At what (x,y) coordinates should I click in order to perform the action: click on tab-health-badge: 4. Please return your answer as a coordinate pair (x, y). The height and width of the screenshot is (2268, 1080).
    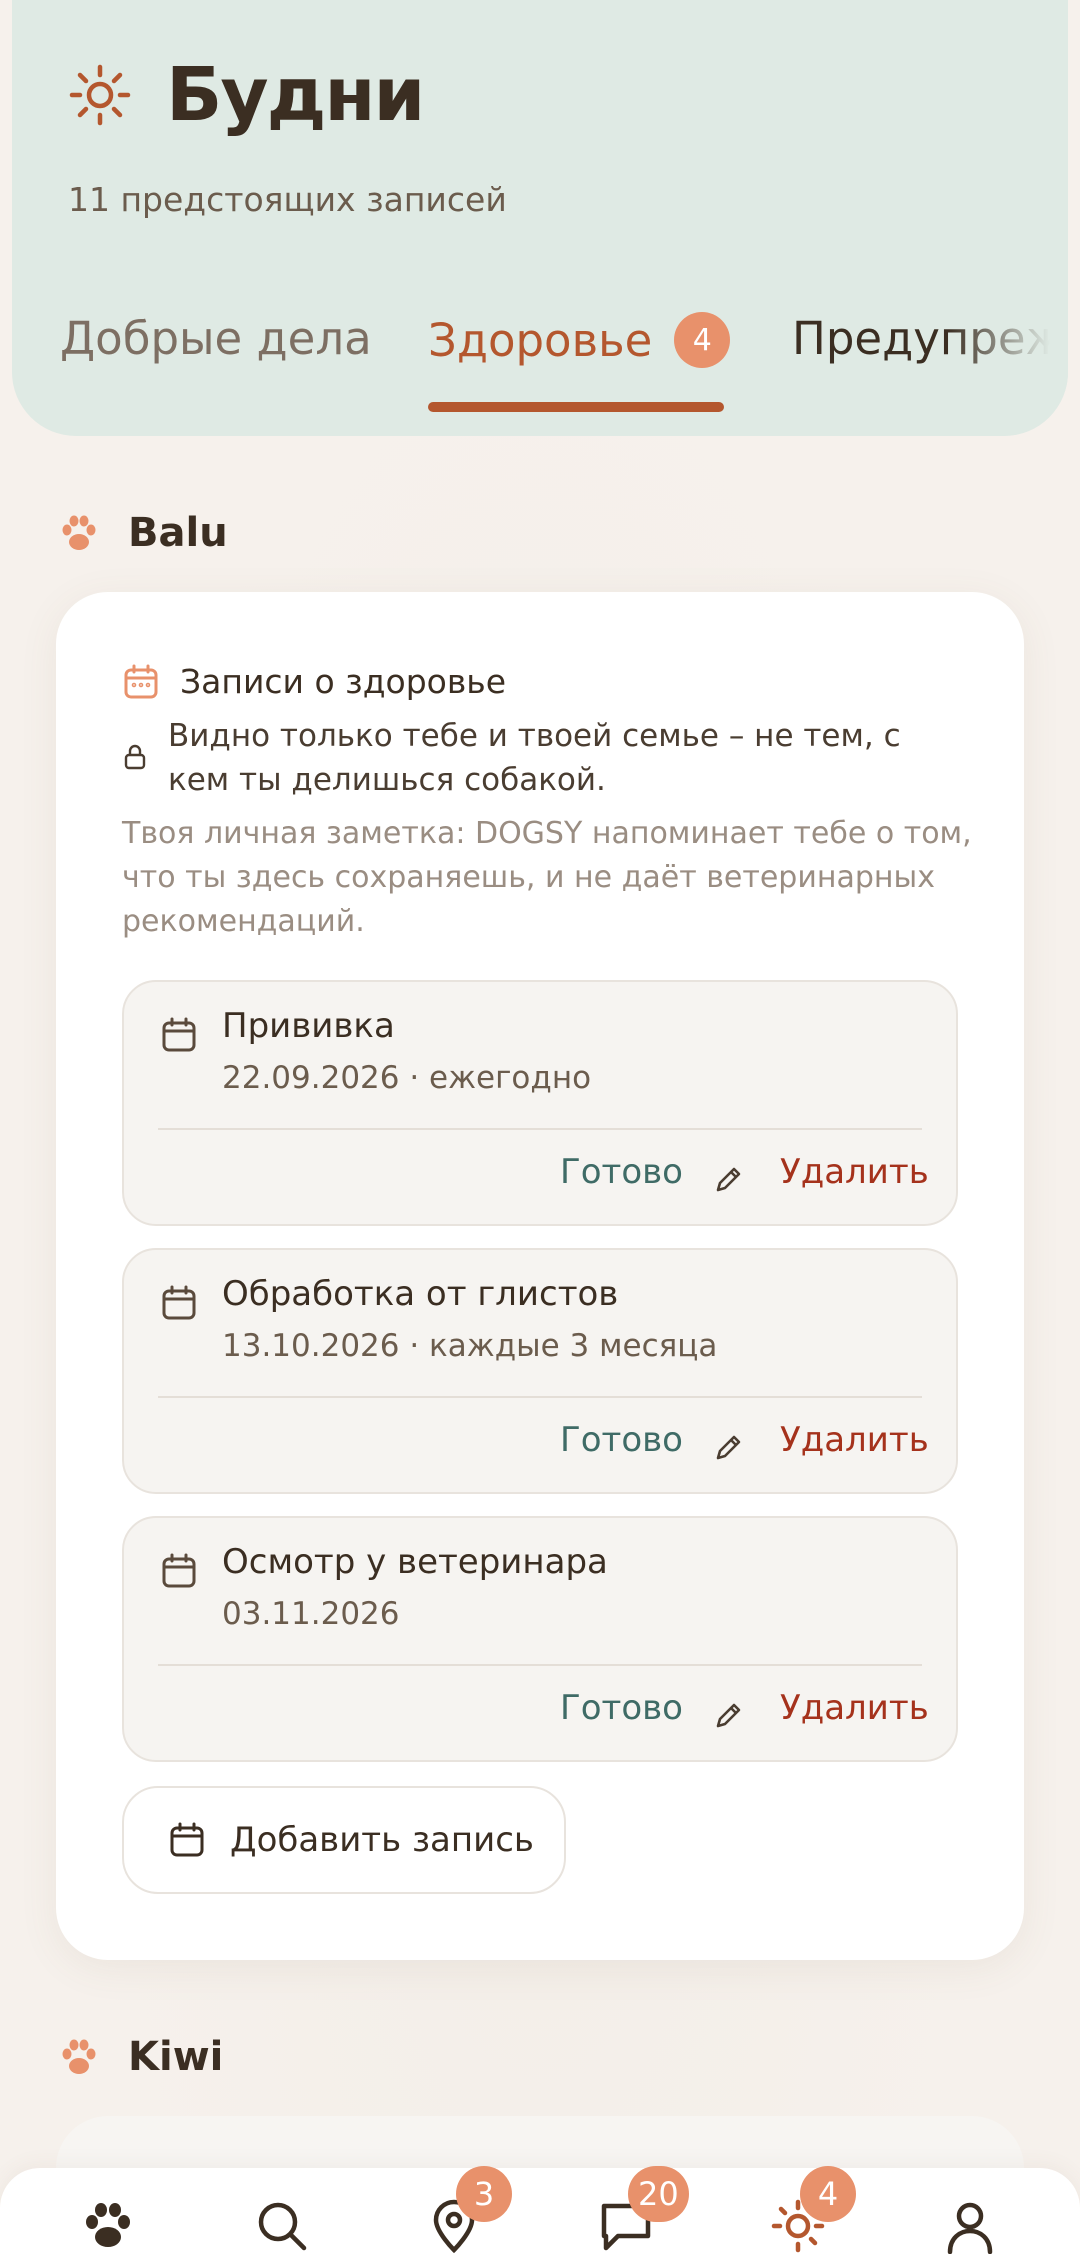
    Looking at the image, I should click on (702, 340).